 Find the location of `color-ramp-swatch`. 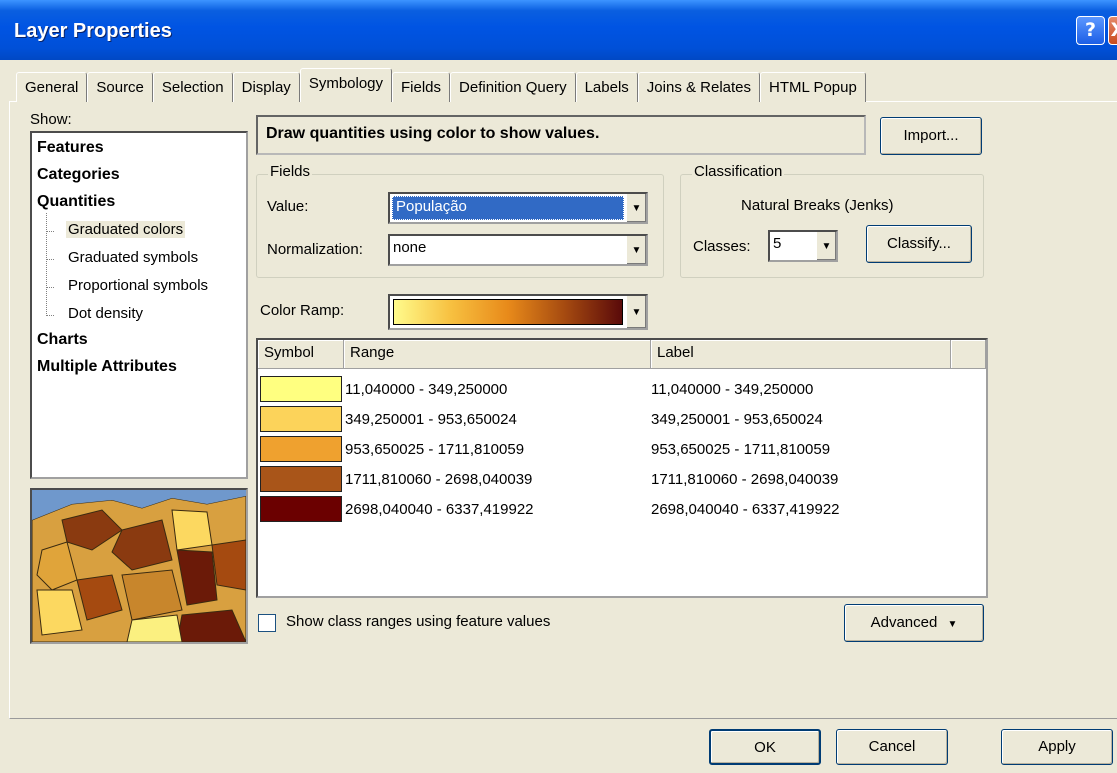

color-ramp-swatch is located at coordinates (508, 312).